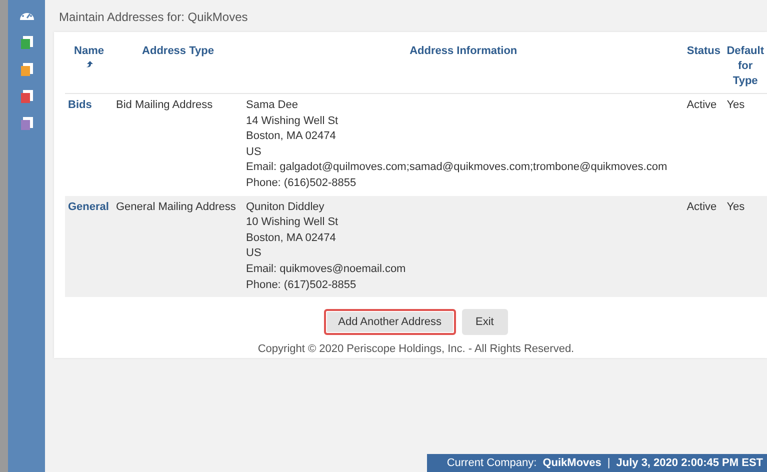 The image size is (767, 472). Describe the element at coordinates (302, 285) in the screenshot. I see `address-line: Phone: (617)502-8855` at that location.